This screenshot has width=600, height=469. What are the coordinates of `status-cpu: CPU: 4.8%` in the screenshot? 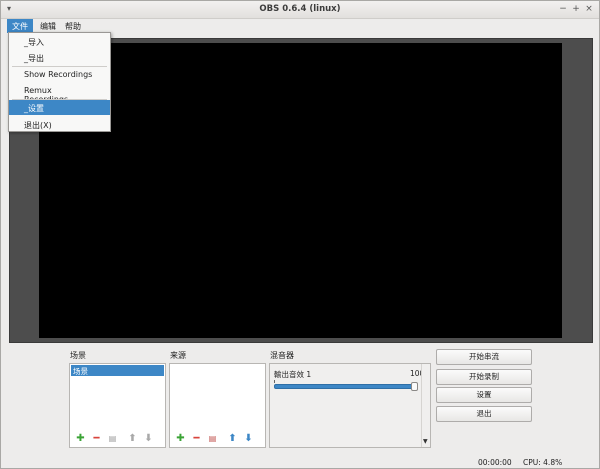 It's located at (543, 462).